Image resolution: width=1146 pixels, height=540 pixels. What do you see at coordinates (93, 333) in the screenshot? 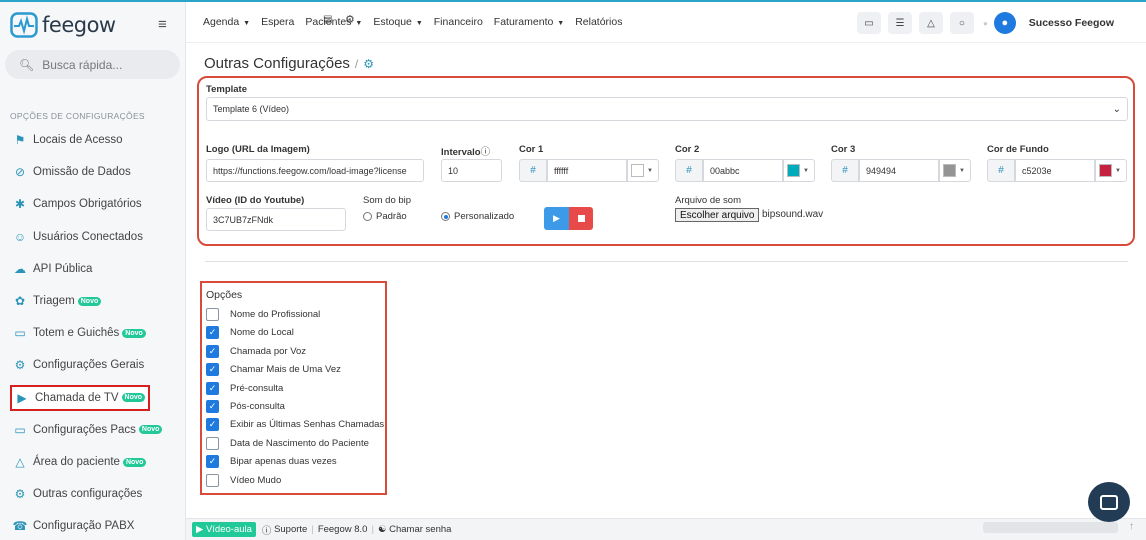
I see `sidebar-item: ▭ Totem e Guichês Novo` at bounding box center [93, 333].